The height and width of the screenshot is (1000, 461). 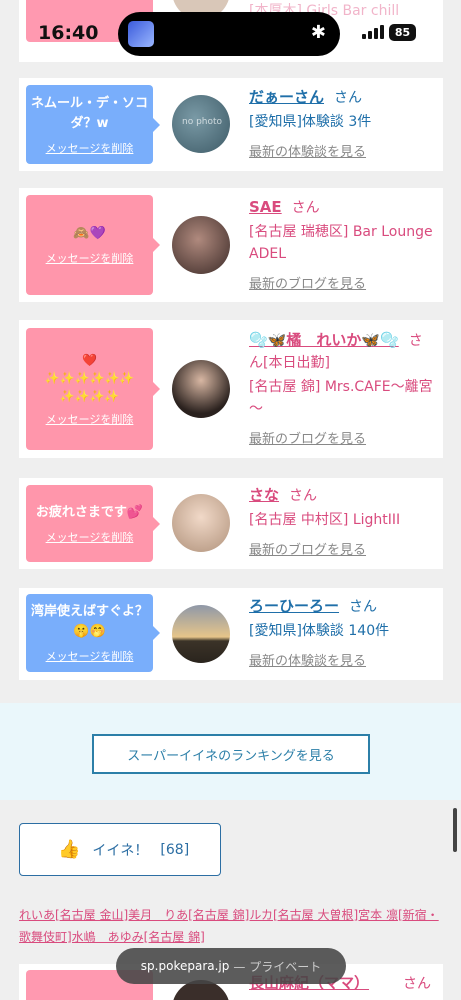 I want to click on bluetooth-icon: ✱, so click(x=318, y=32).